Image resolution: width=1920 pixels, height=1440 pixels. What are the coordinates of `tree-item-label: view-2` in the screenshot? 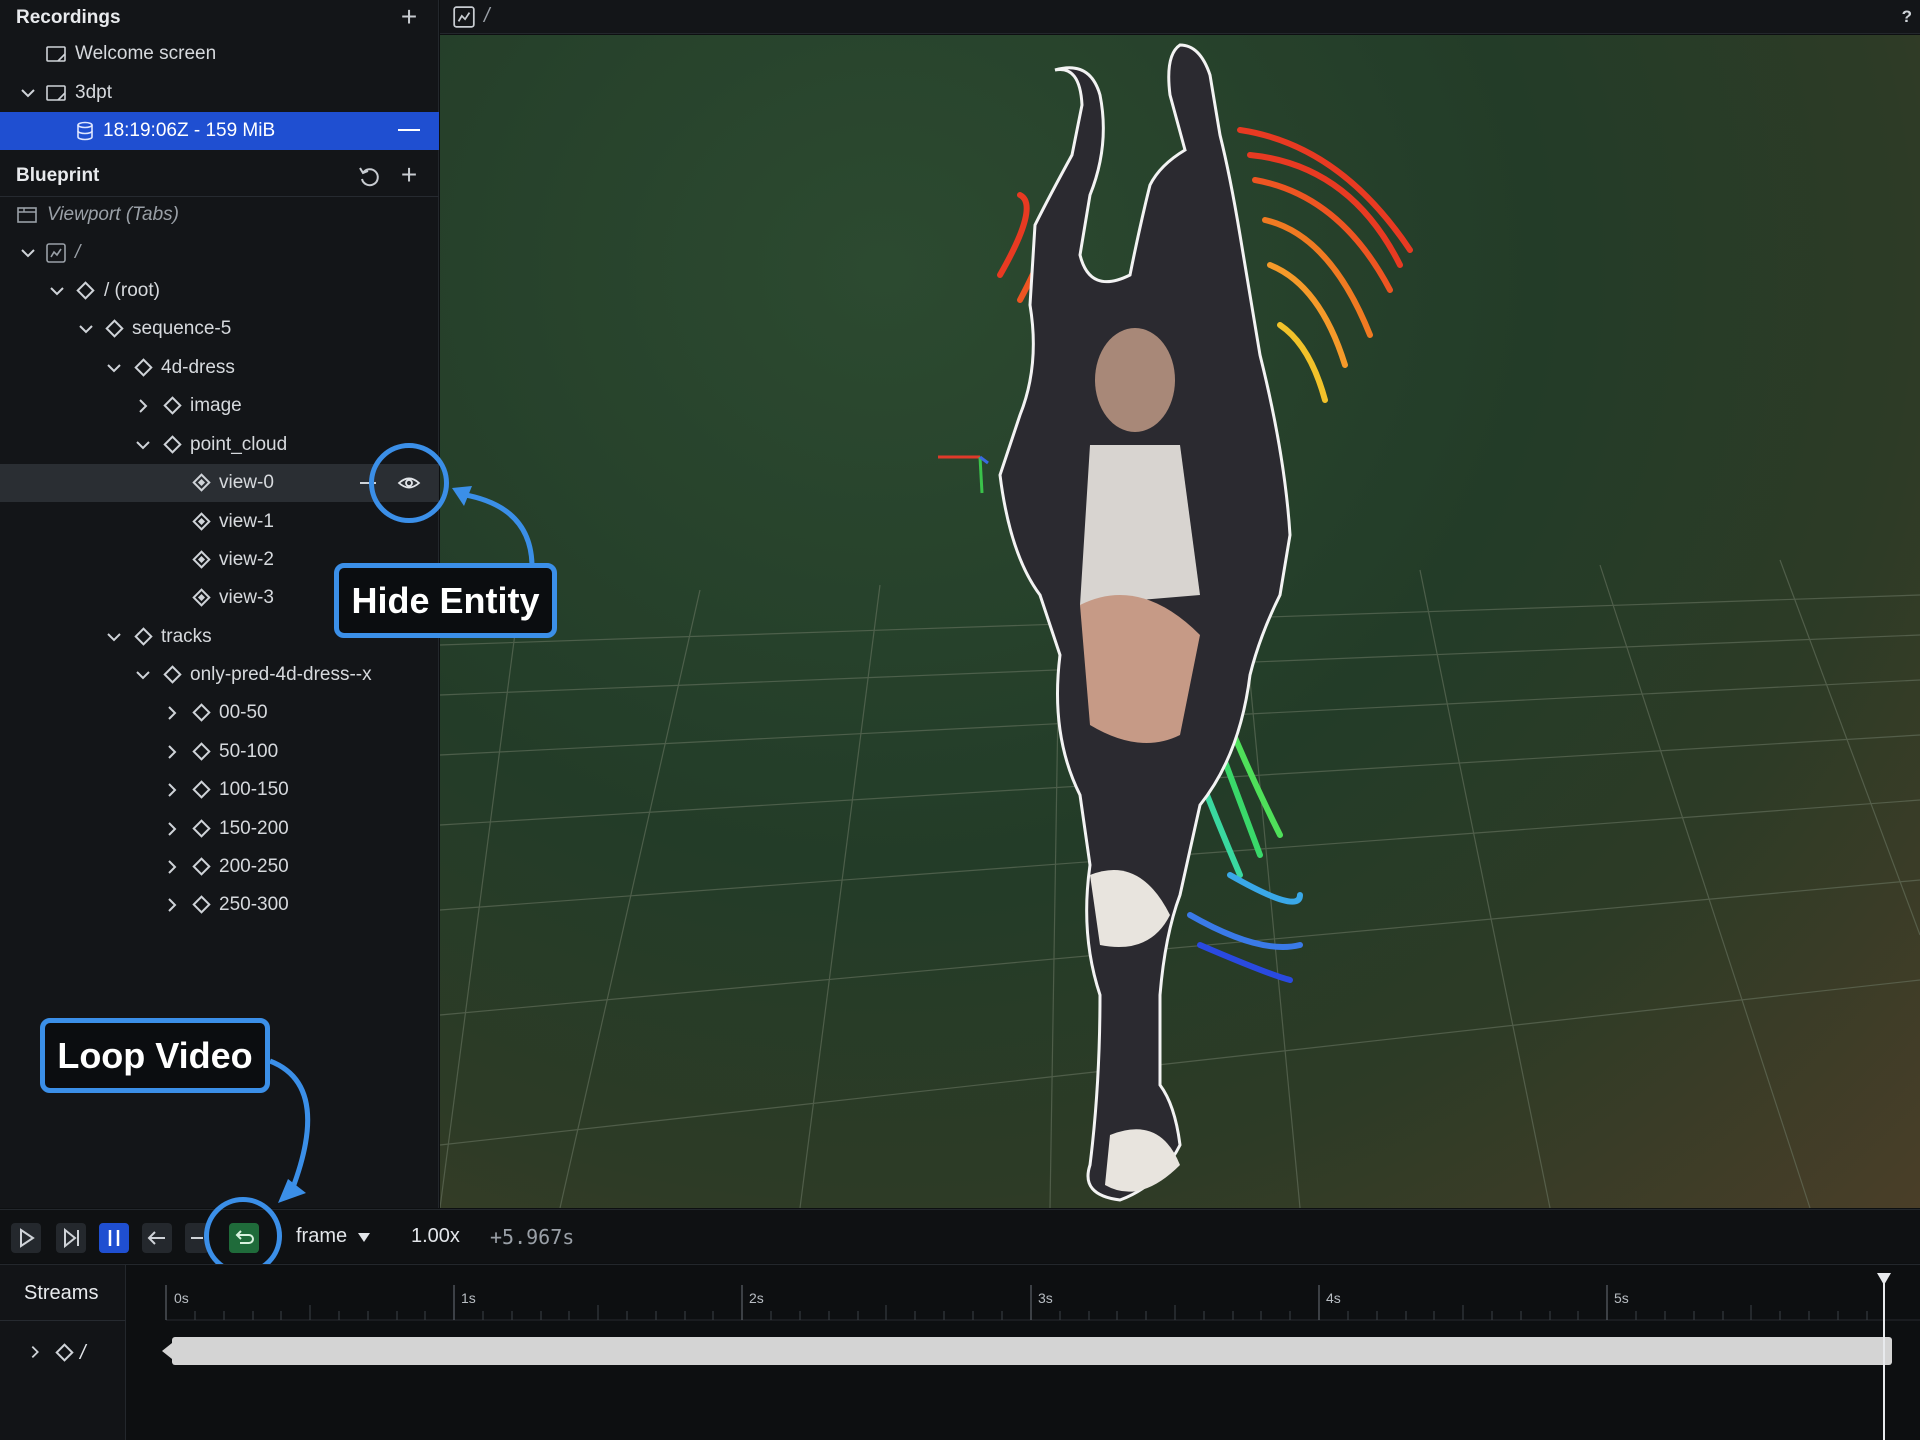 It's located at (246, 559).